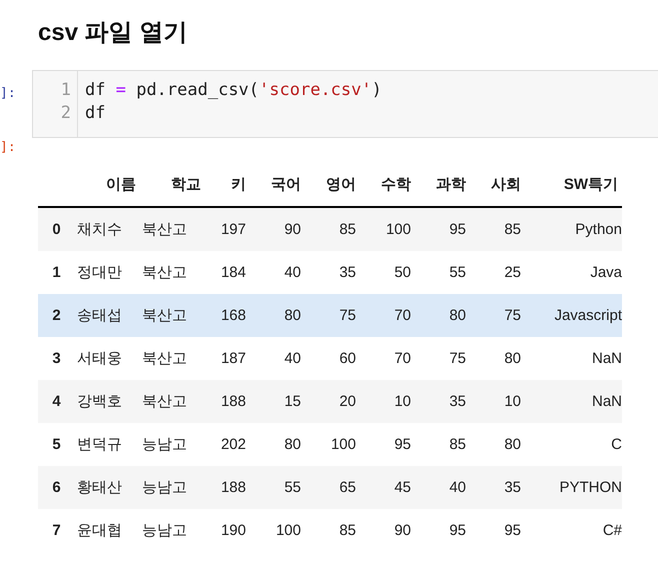 The image size is (658, 573). Describe the element at coordinates (99, 272) in the screenshot. I see `table-cell: 정대만` at that location.